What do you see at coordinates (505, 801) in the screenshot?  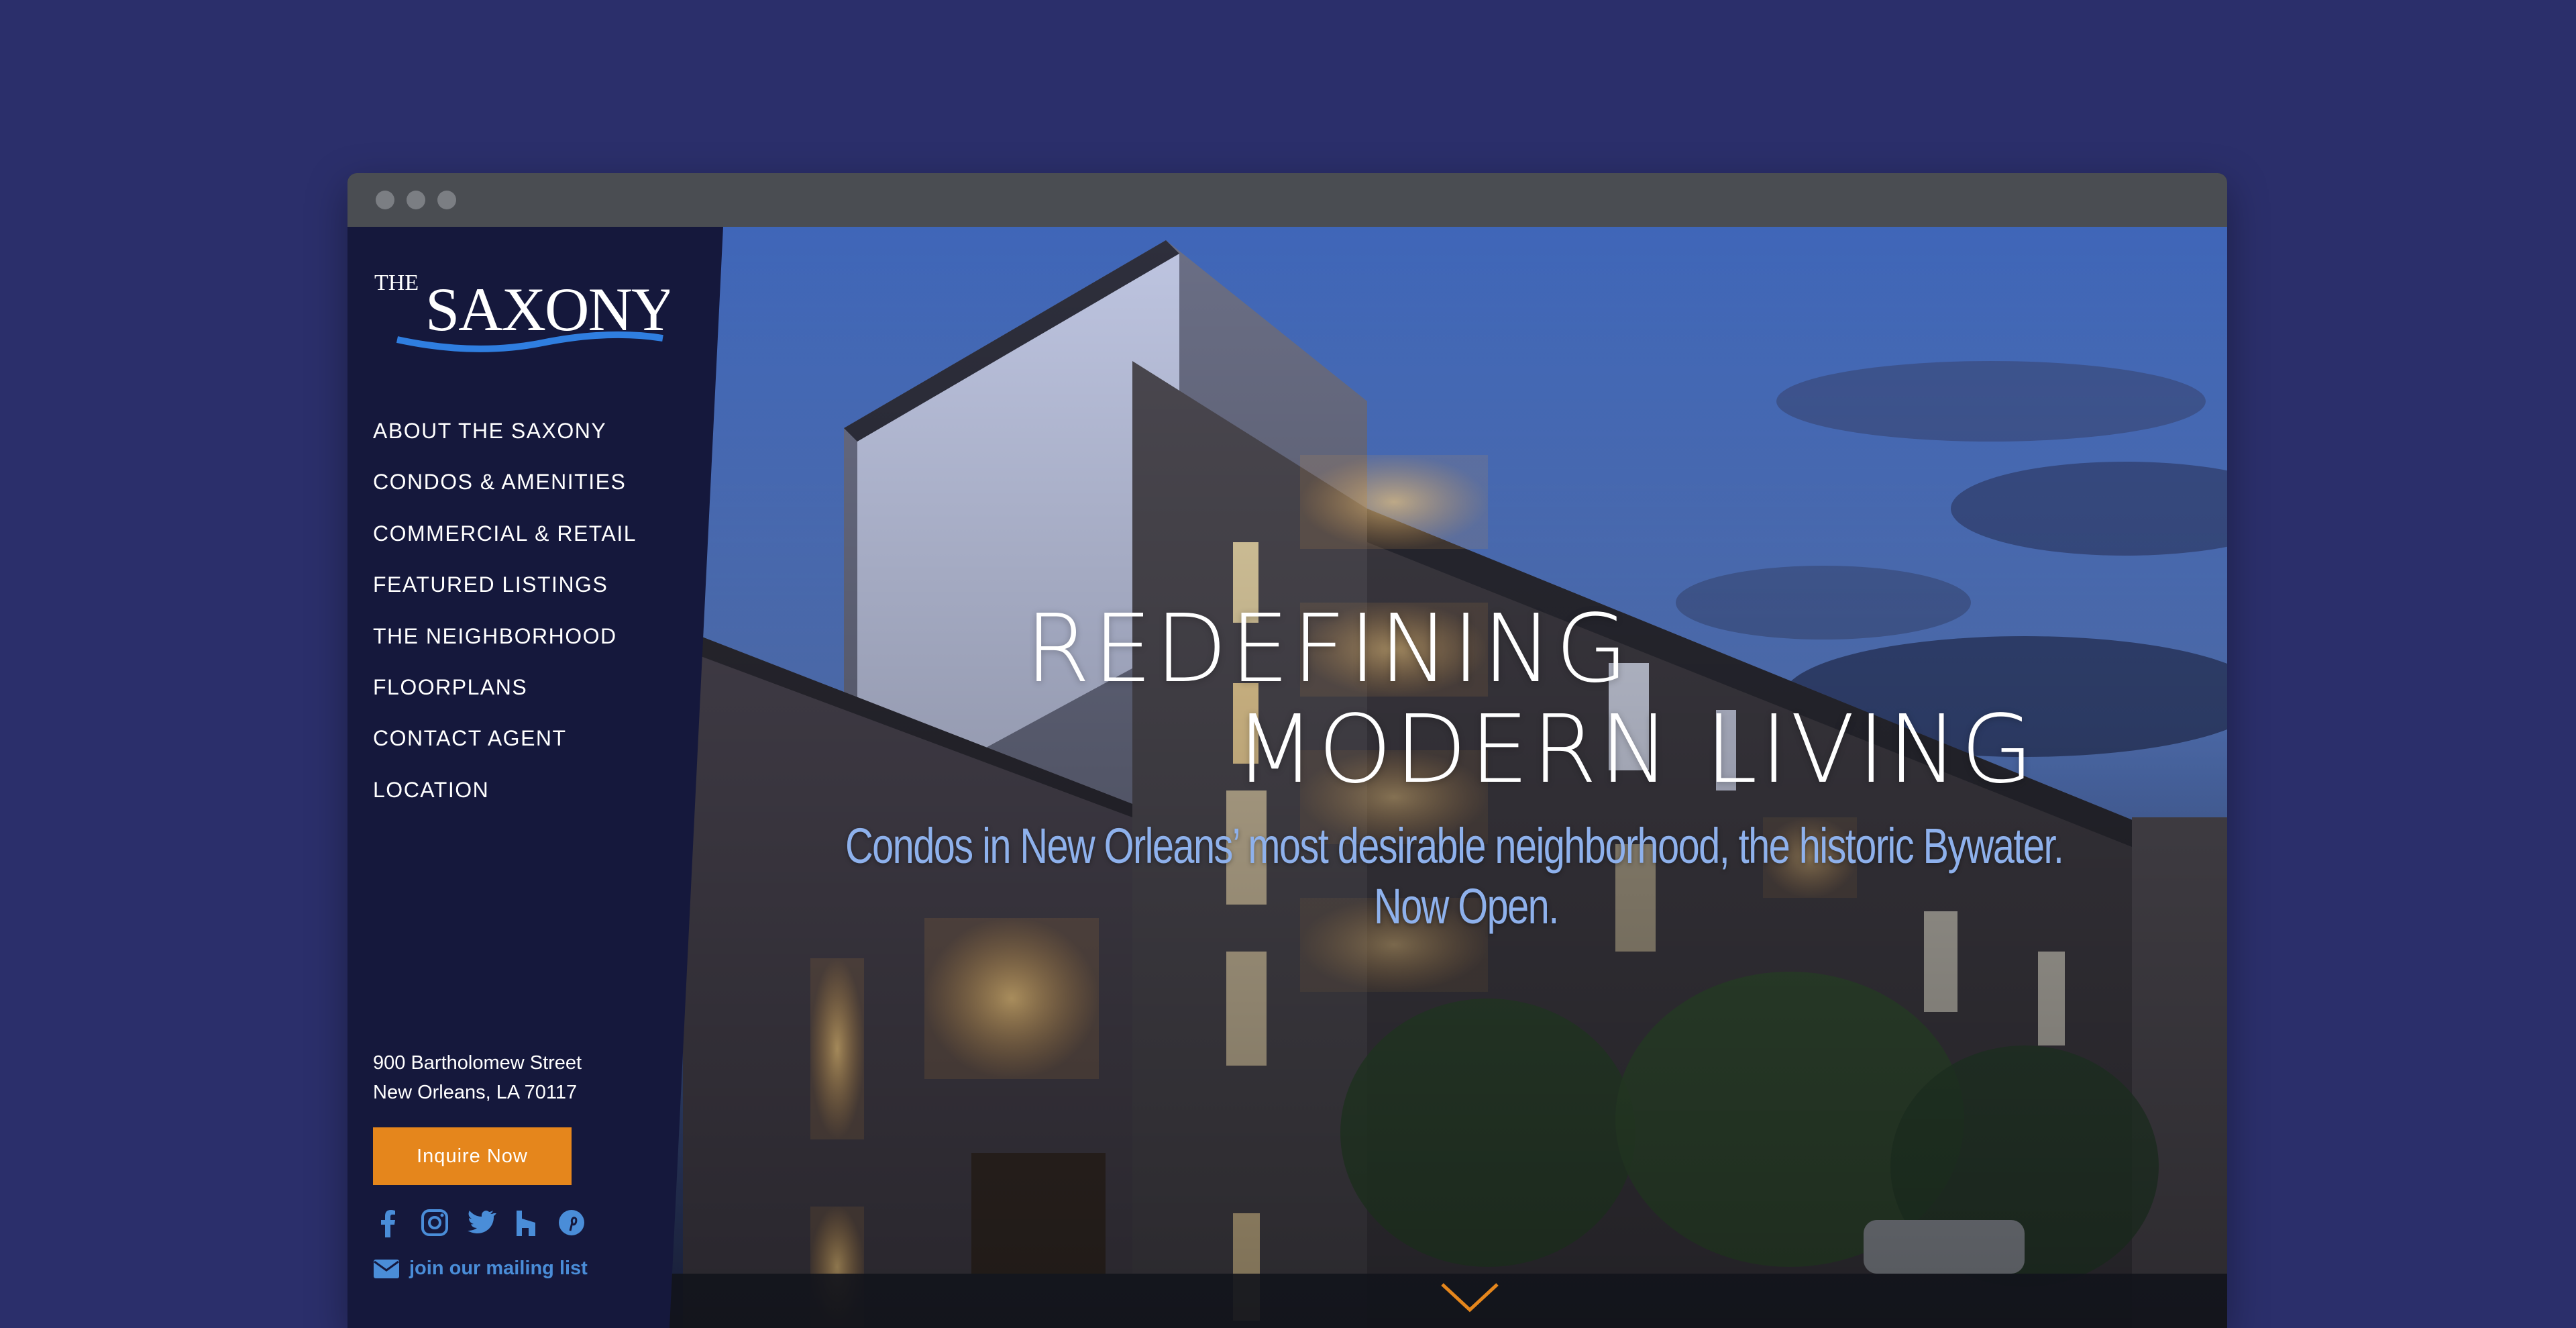 I see `nav-item-location: LOCATION` at bounding box center [505, 801].